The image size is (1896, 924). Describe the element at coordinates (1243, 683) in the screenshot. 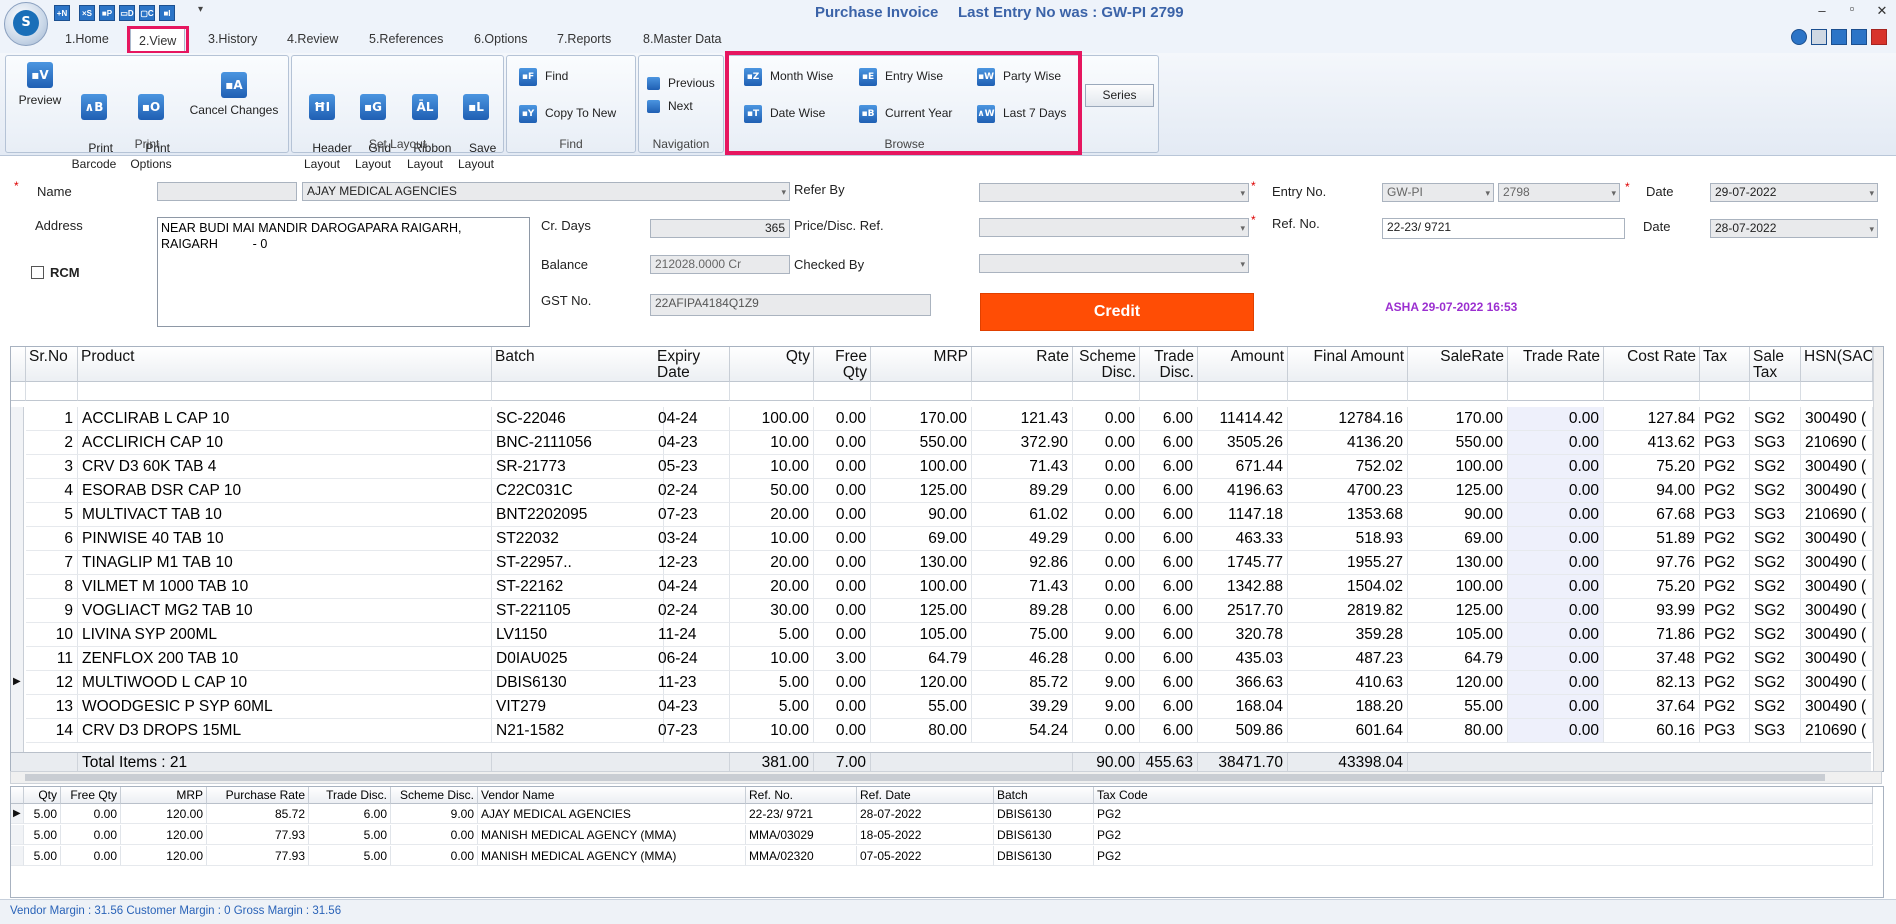

I see `cell-amount: 366.63` at that location.